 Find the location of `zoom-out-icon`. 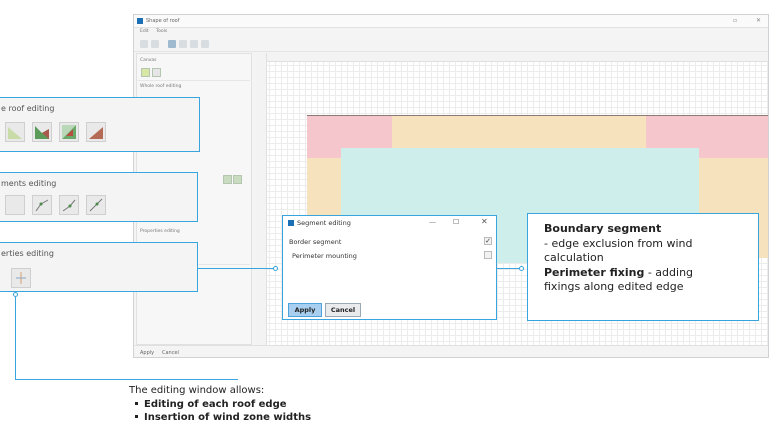

zoom-out-icon is located at coordinates (205, 44).